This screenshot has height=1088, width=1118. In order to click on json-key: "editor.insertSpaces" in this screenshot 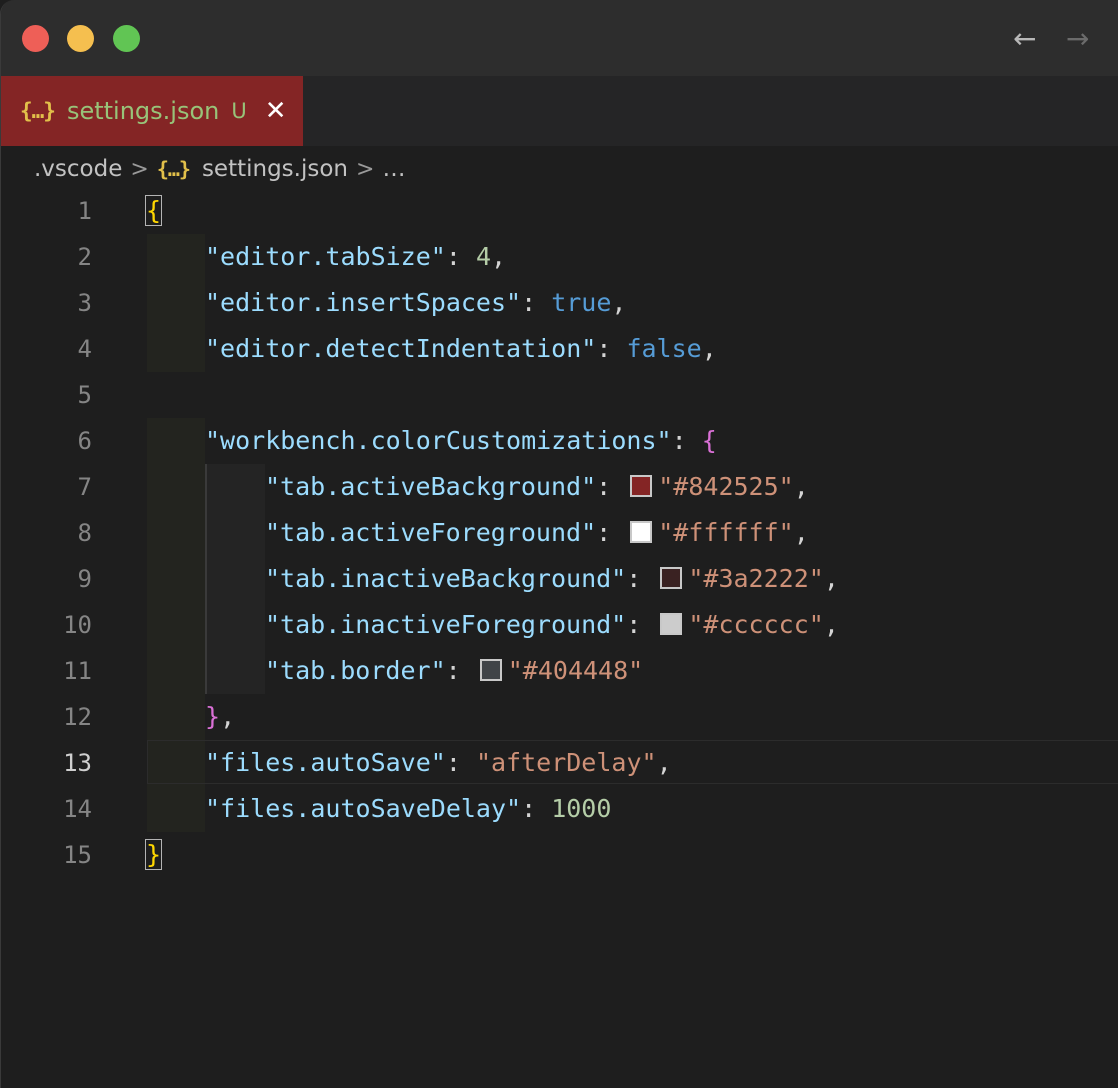, I will do `click(363, 302)`.